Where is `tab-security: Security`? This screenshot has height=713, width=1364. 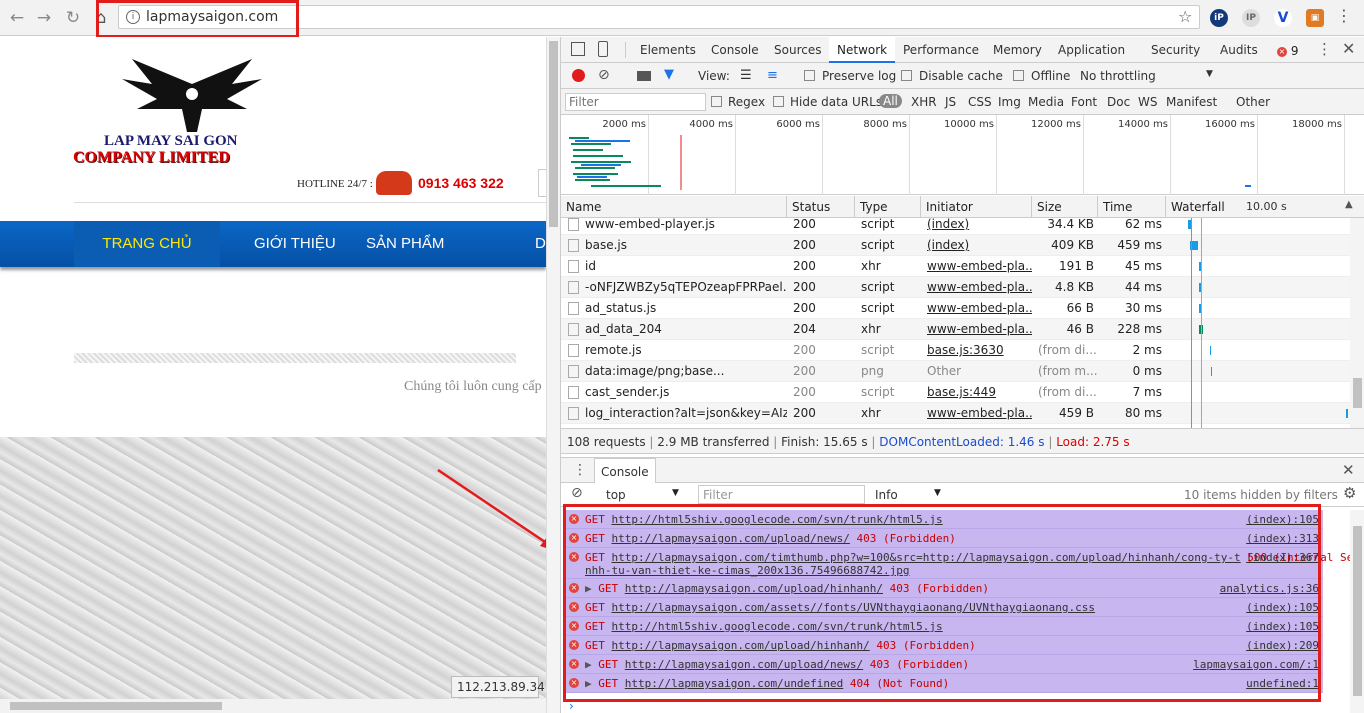 tab-security: Security is located at coordinates (1175, 50).